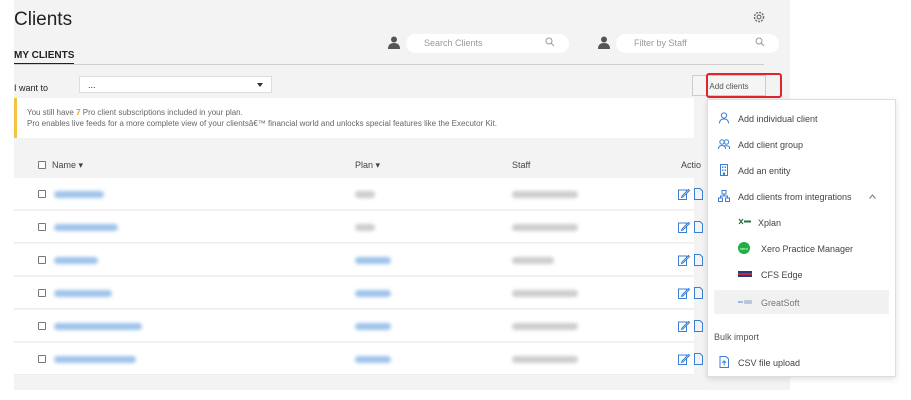 Image resolution: width=911 pixels, height=400 pixels. I want to click on search-clients-input: Search Clients, so click(487, 43).